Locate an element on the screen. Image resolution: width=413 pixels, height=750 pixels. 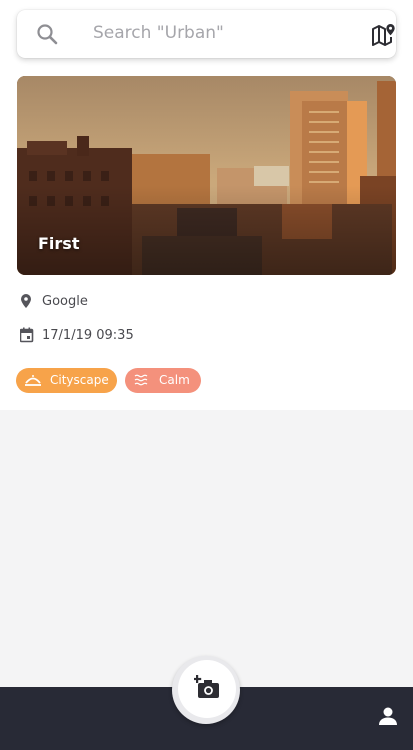
waves-icon is located at coordinates (141, 380).